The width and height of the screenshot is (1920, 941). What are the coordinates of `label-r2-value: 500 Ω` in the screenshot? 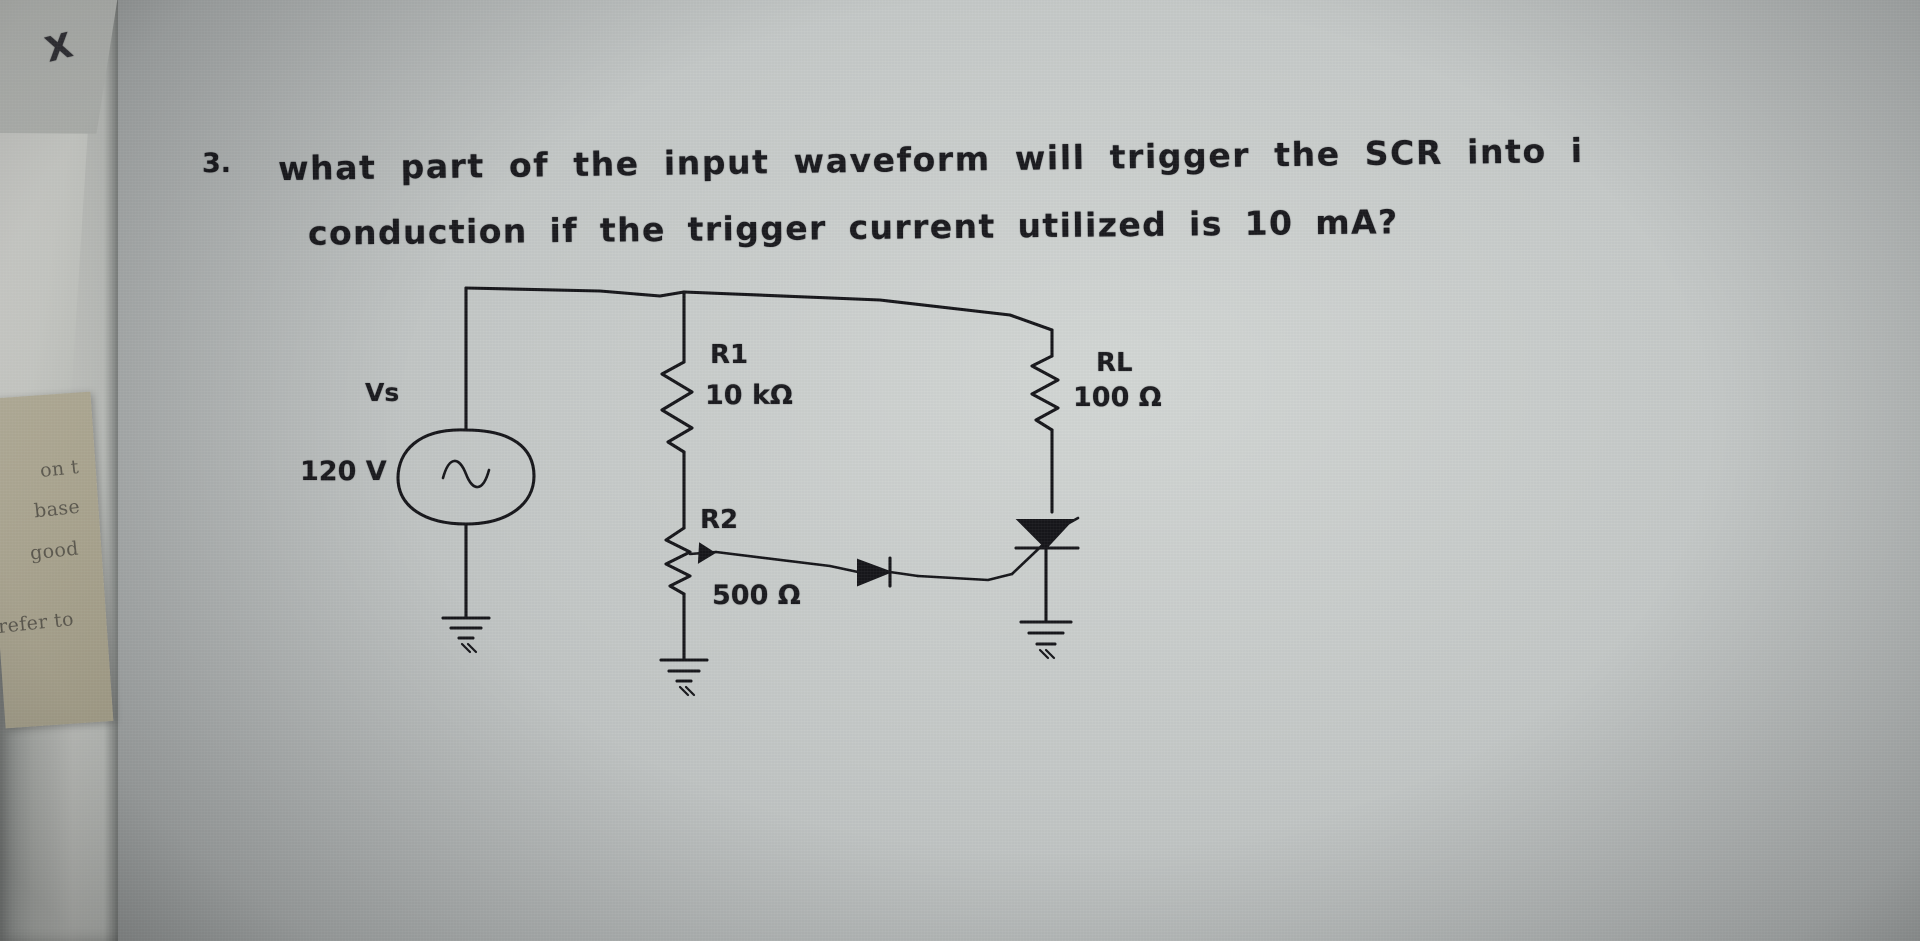 It's located at (756, 595).